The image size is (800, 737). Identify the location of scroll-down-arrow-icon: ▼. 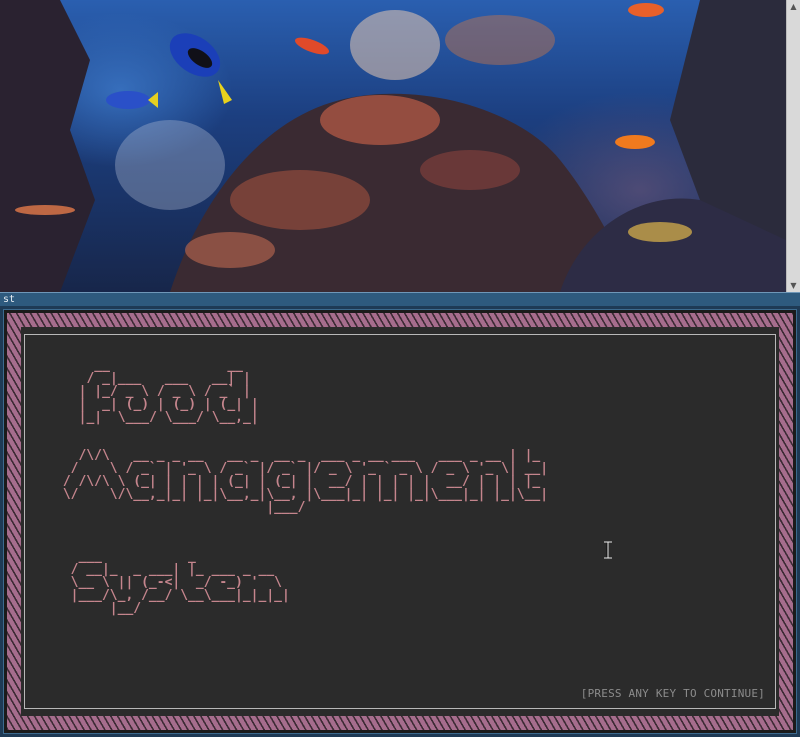
(793, 285).